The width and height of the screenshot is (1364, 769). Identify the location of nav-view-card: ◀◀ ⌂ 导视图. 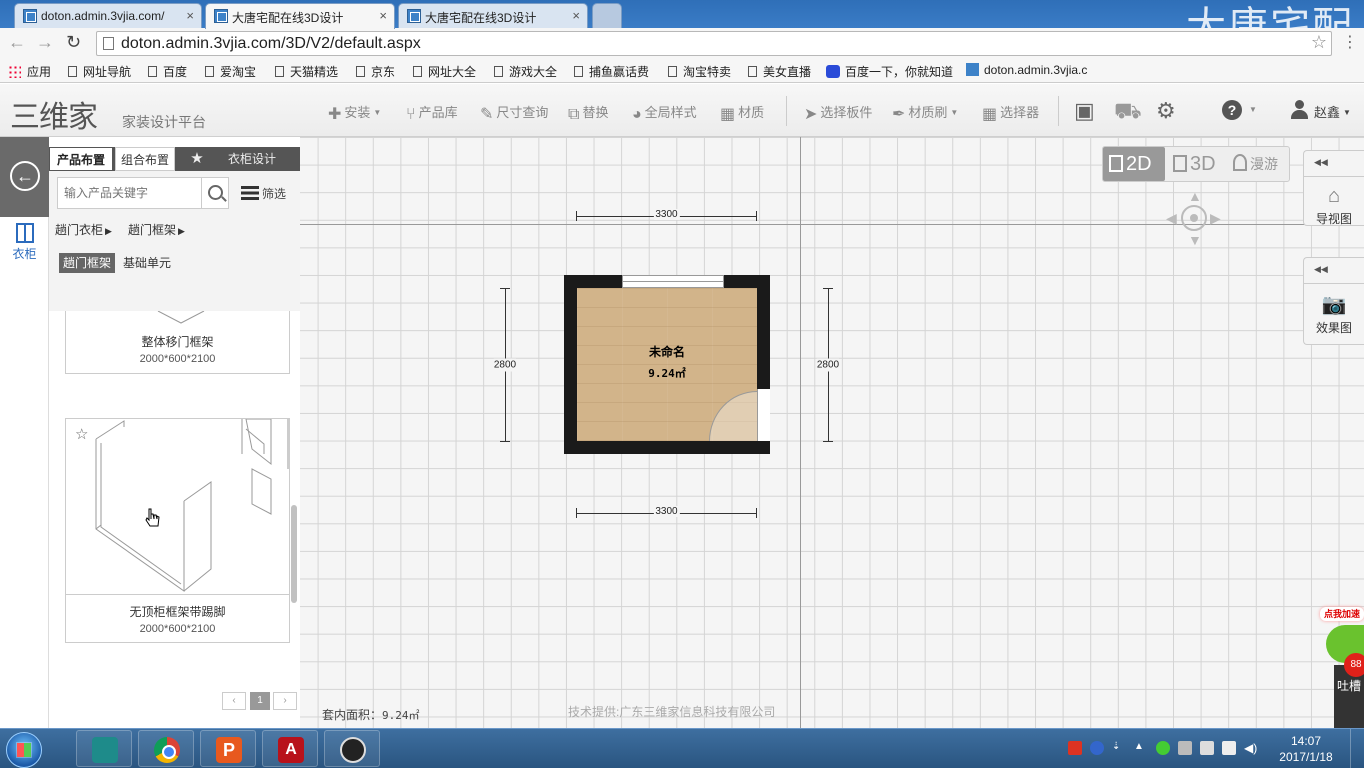
(1333, 188).